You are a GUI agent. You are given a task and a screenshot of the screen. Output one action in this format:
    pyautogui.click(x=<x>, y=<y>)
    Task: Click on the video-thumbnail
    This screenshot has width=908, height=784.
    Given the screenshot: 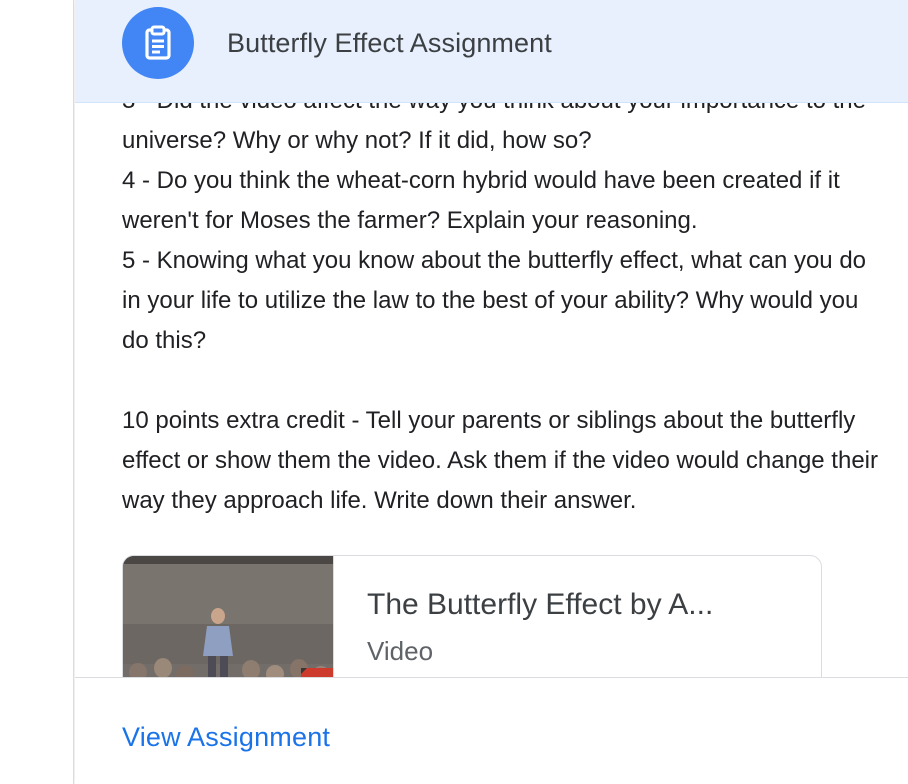 What is the action you would take?
    pyautogui.click(x=228, y=616)
    